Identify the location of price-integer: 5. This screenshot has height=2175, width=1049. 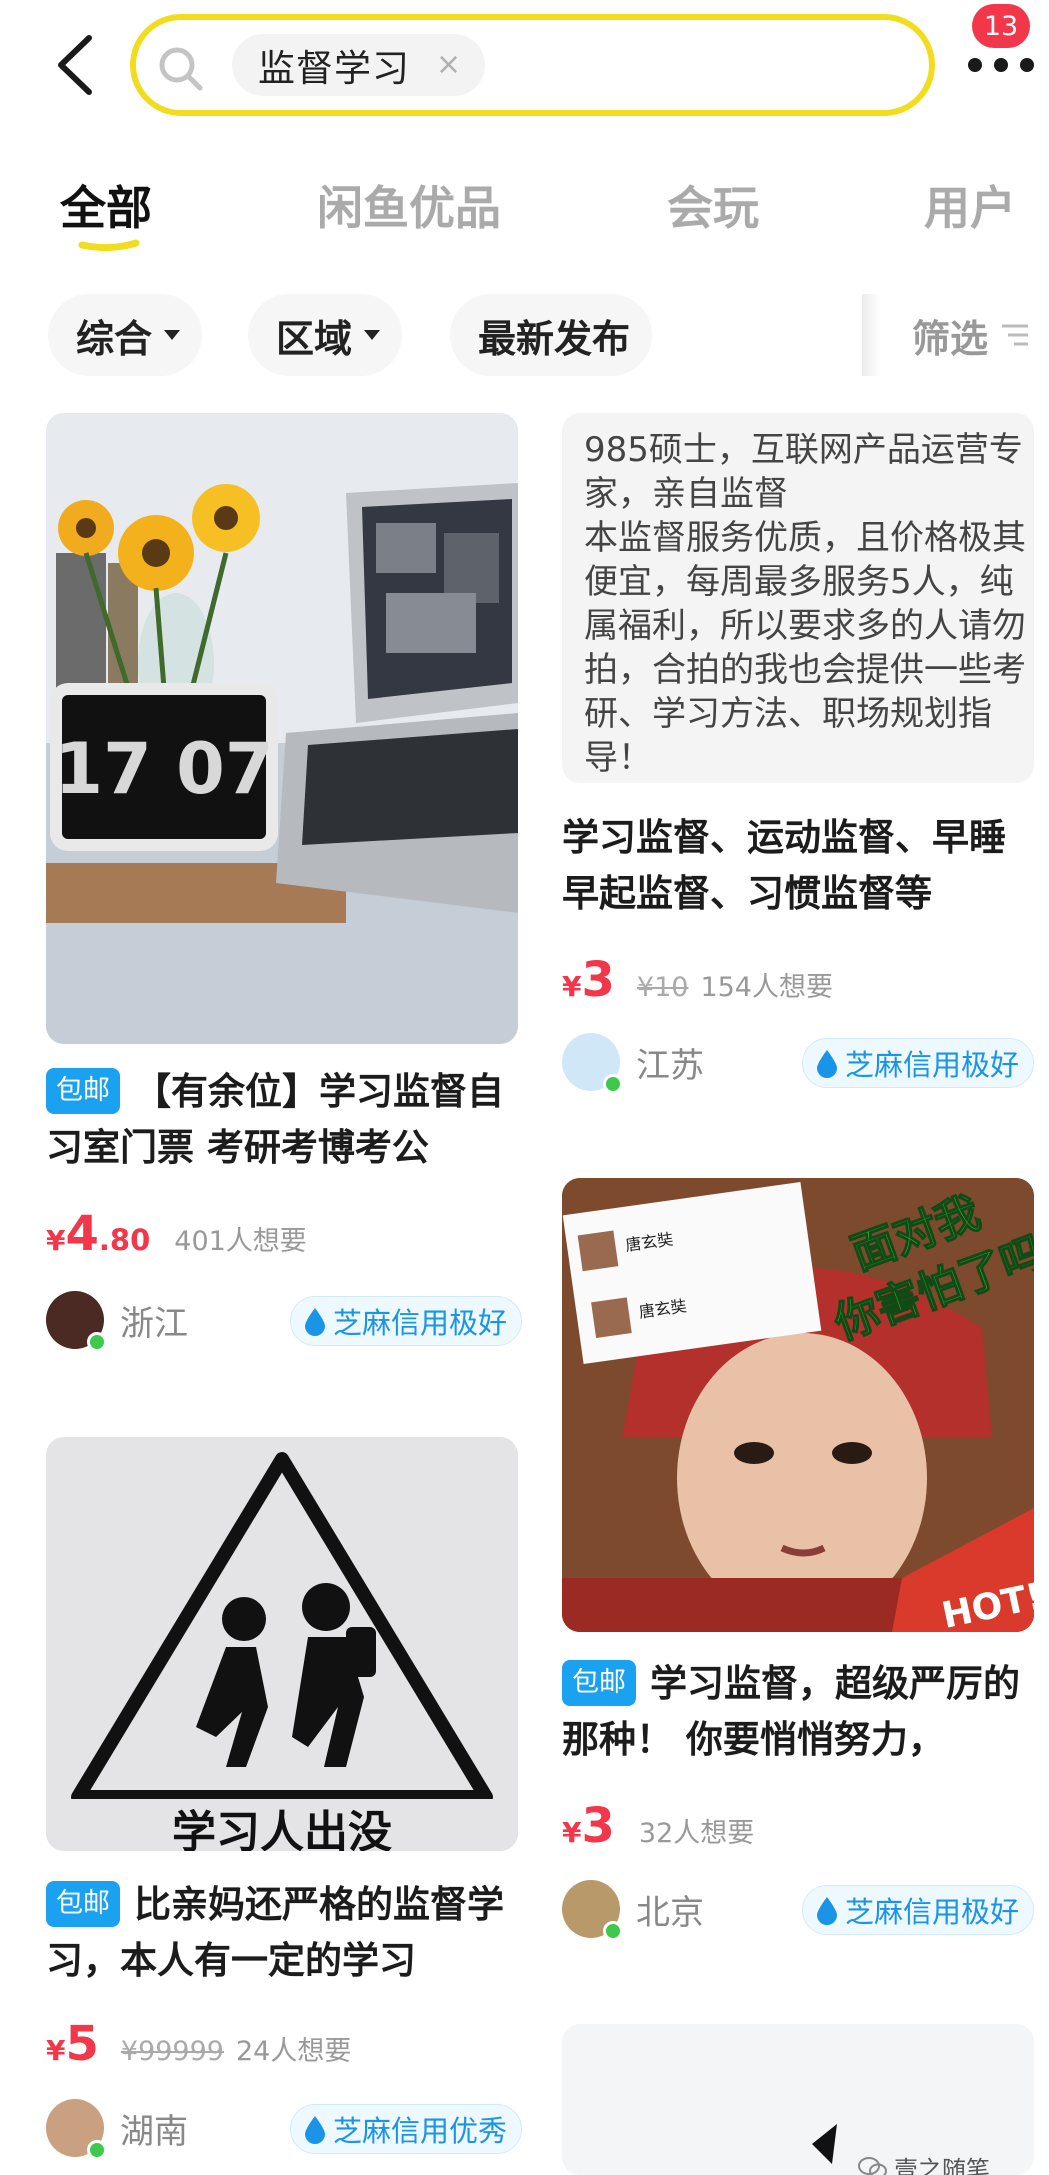
(82, 2044).